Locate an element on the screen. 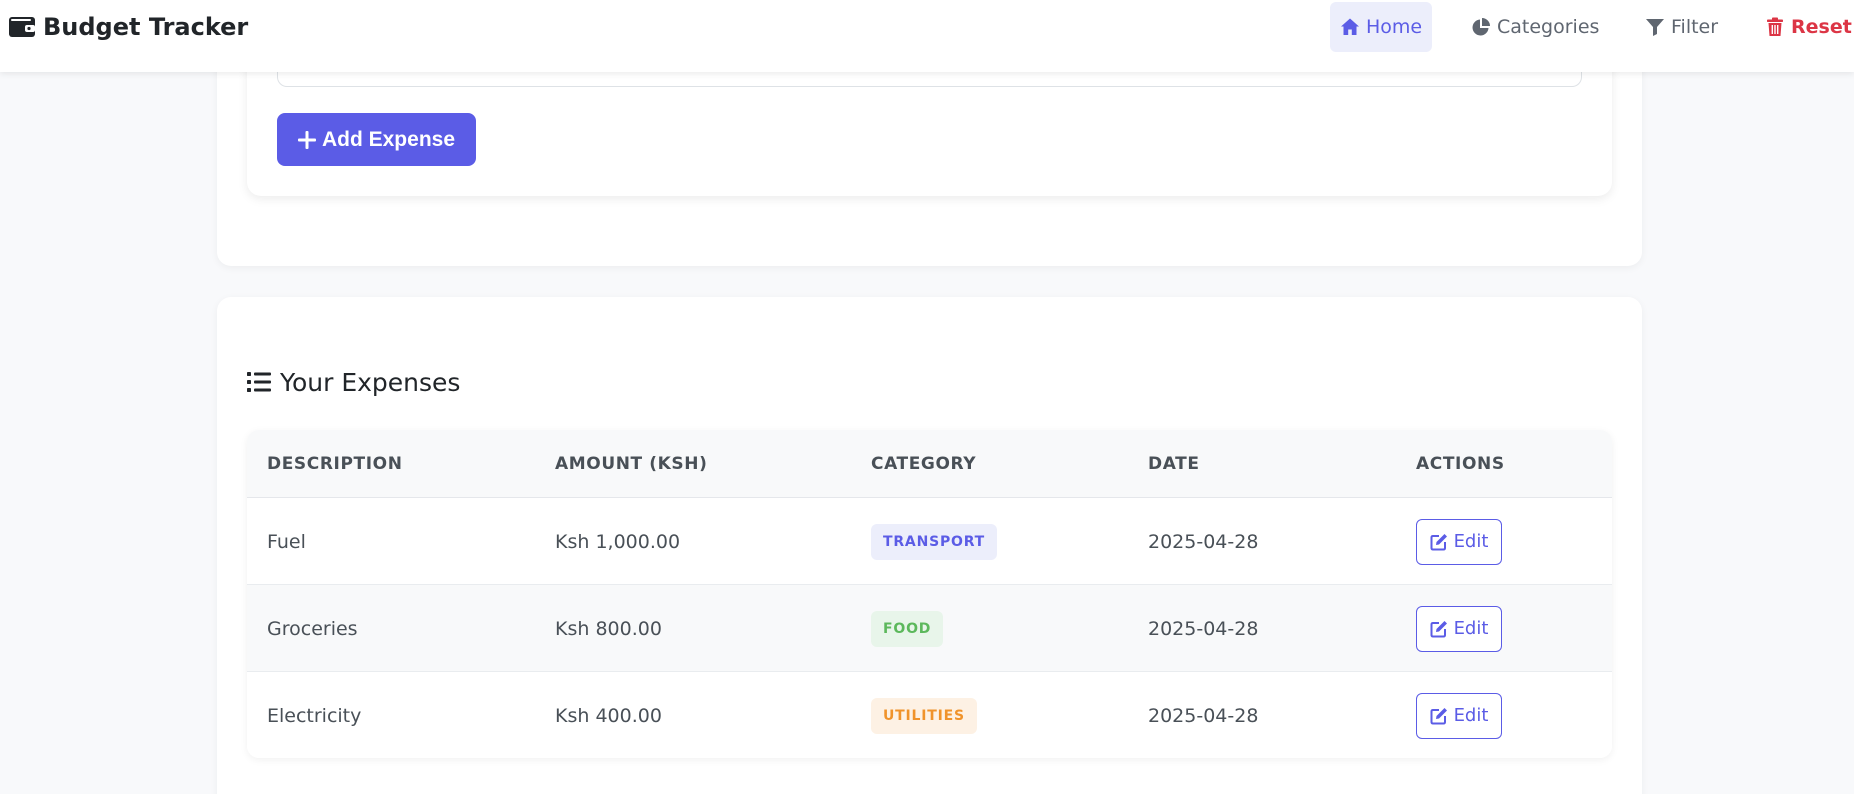  category-badge-transport: TRANSPORT is located at coordinates (934, 541).